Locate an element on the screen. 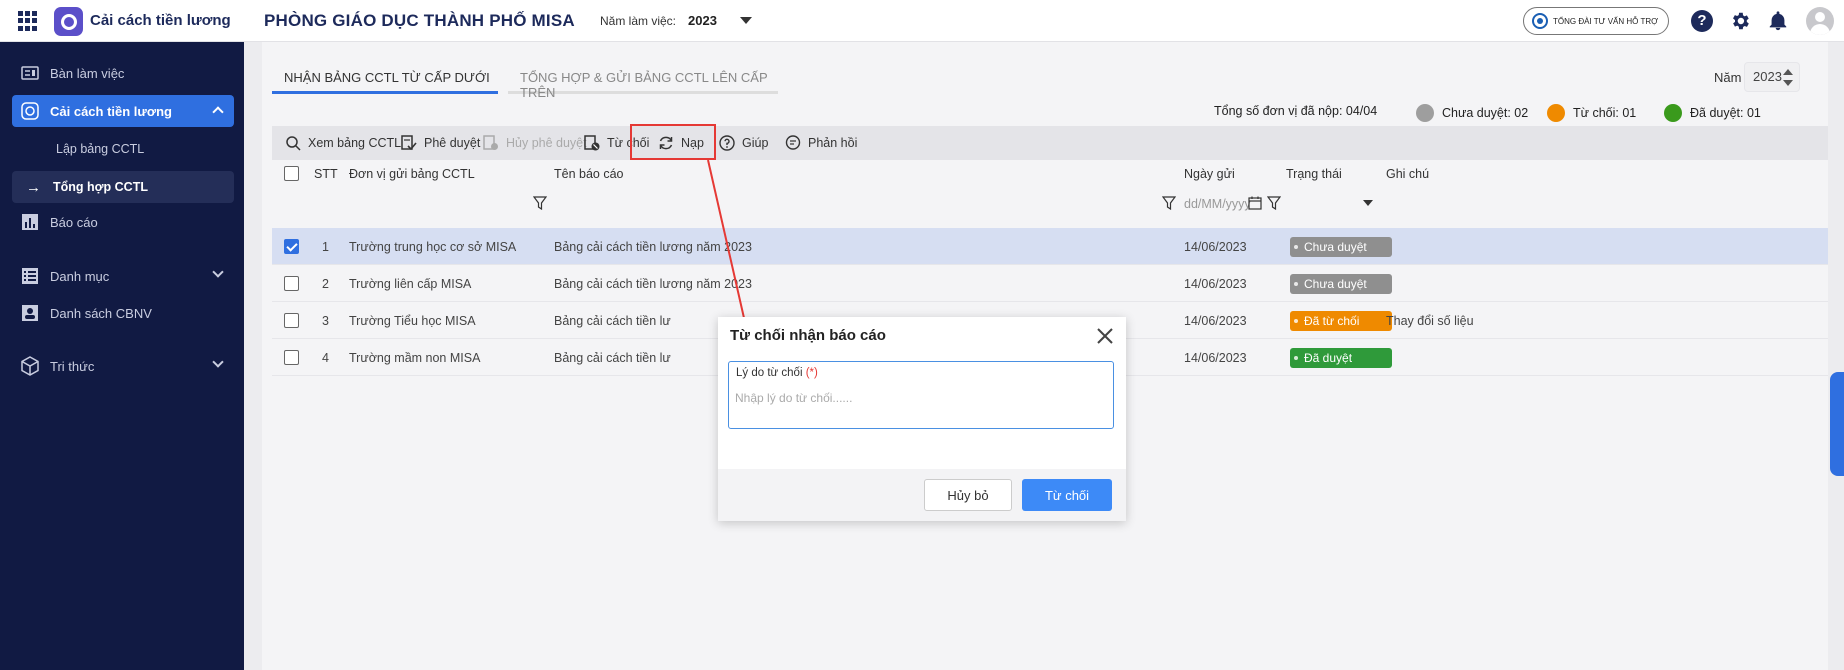  pending-count: Chưa duyệt: 02 is located at coordinates (1472, 113).